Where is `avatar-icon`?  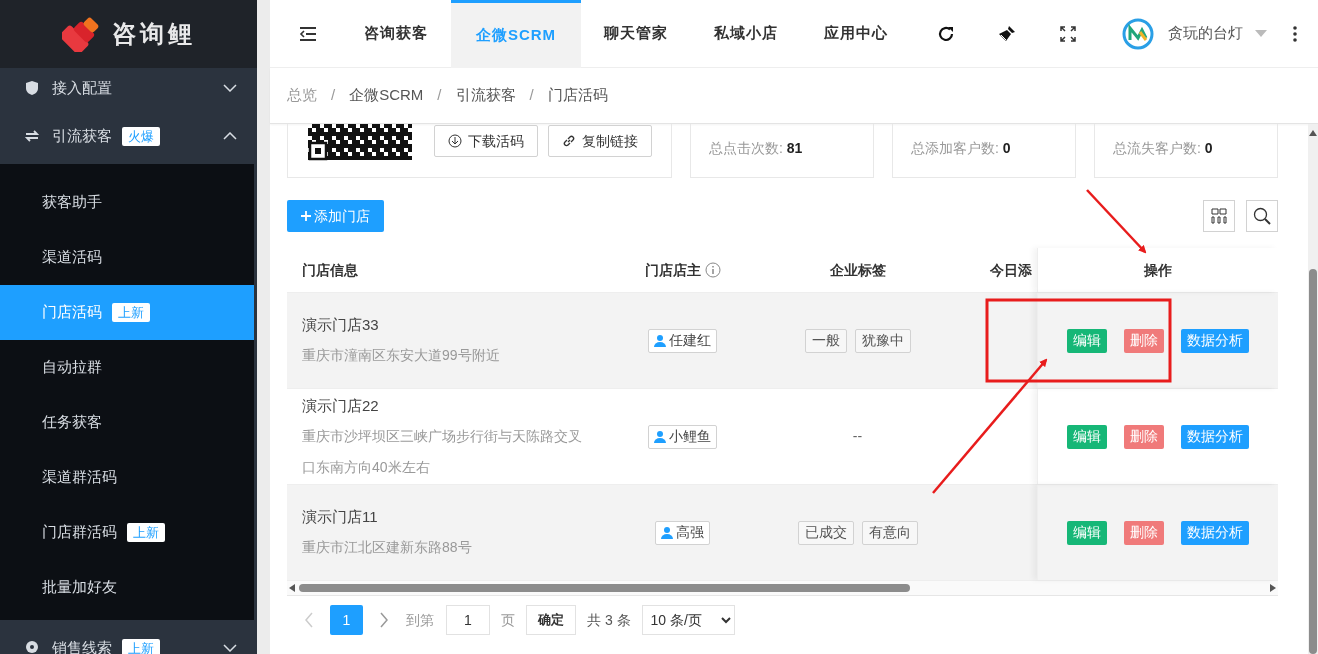
avatar-icon is located at coordinates (1138, 33).